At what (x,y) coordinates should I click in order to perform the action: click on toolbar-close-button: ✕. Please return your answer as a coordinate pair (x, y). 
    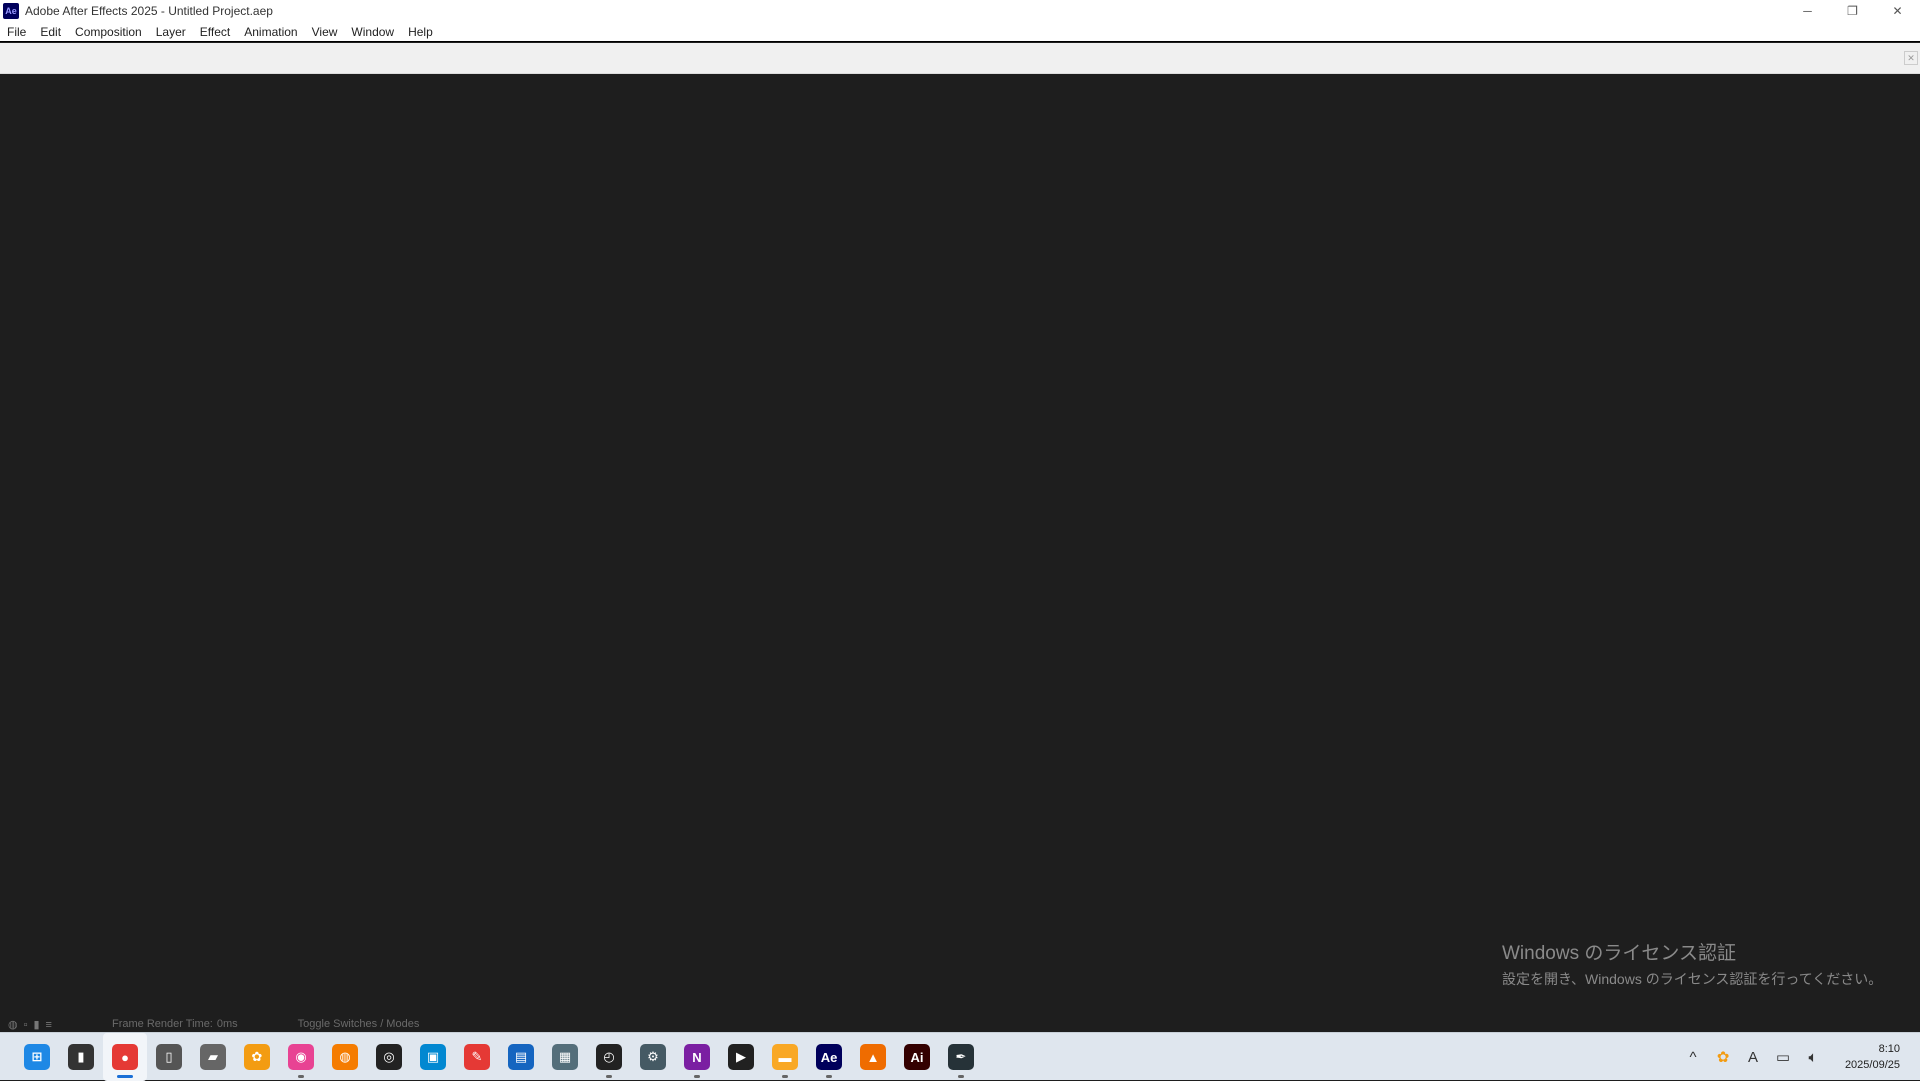
    Looking at the image, I should click on (1911, 58).